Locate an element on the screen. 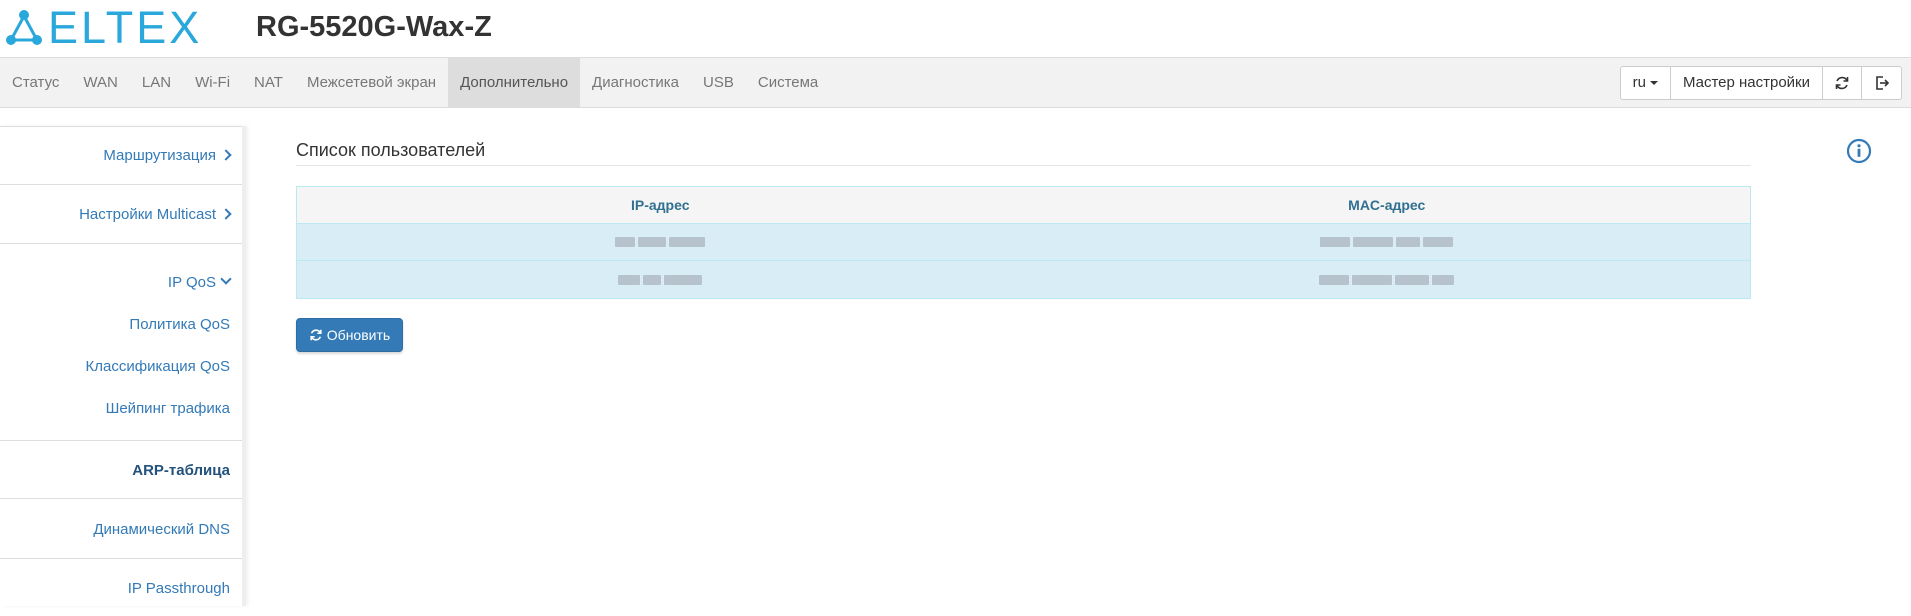 This screenshot has height=616, width=1911. nav-item-advanced: Дополнительно is located at coordinates (514, 82).